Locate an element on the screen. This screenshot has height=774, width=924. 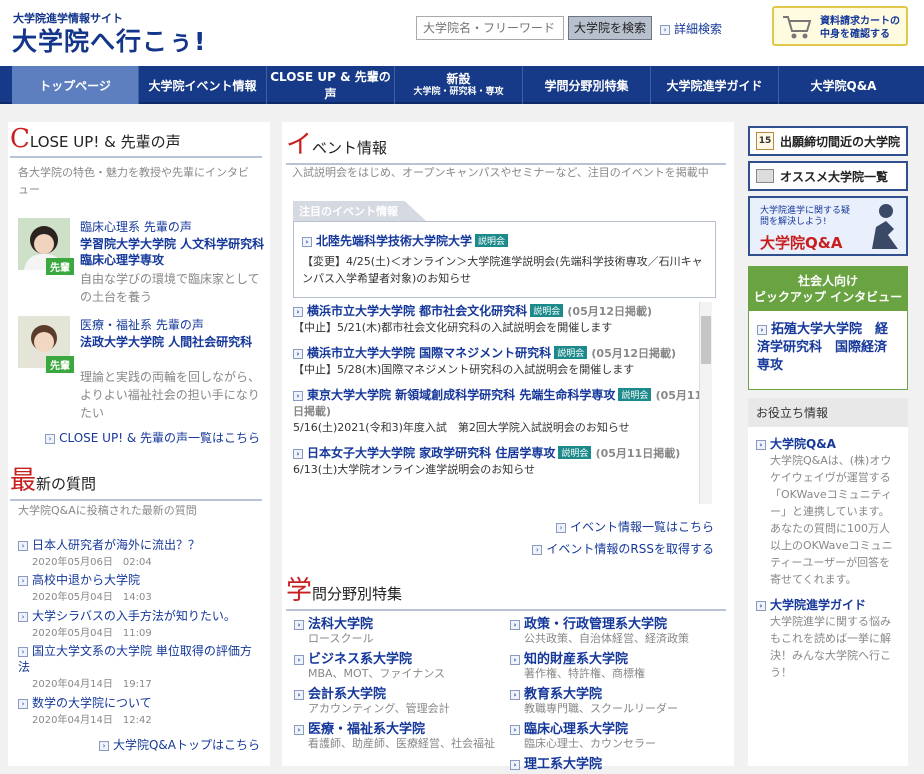
field-sub: MBA、MOT、ファイナンス is located at coordinates (376, 673).